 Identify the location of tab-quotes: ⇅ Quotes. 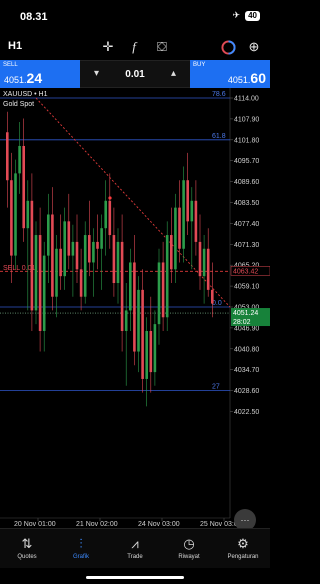
(27, 548).